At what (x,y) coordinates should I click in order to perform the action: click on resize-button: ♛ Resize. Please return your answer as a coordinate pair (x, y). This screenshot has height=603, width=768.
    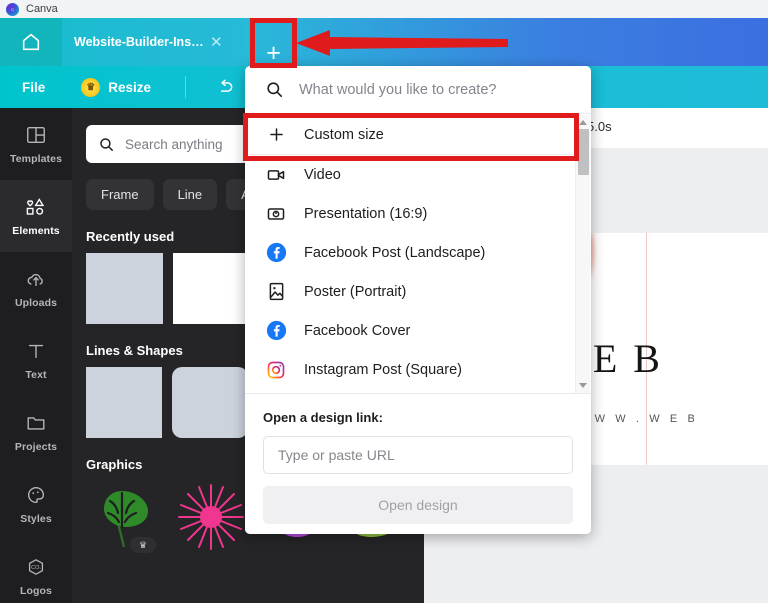
    Looking at the image, I should click on (116, 87).